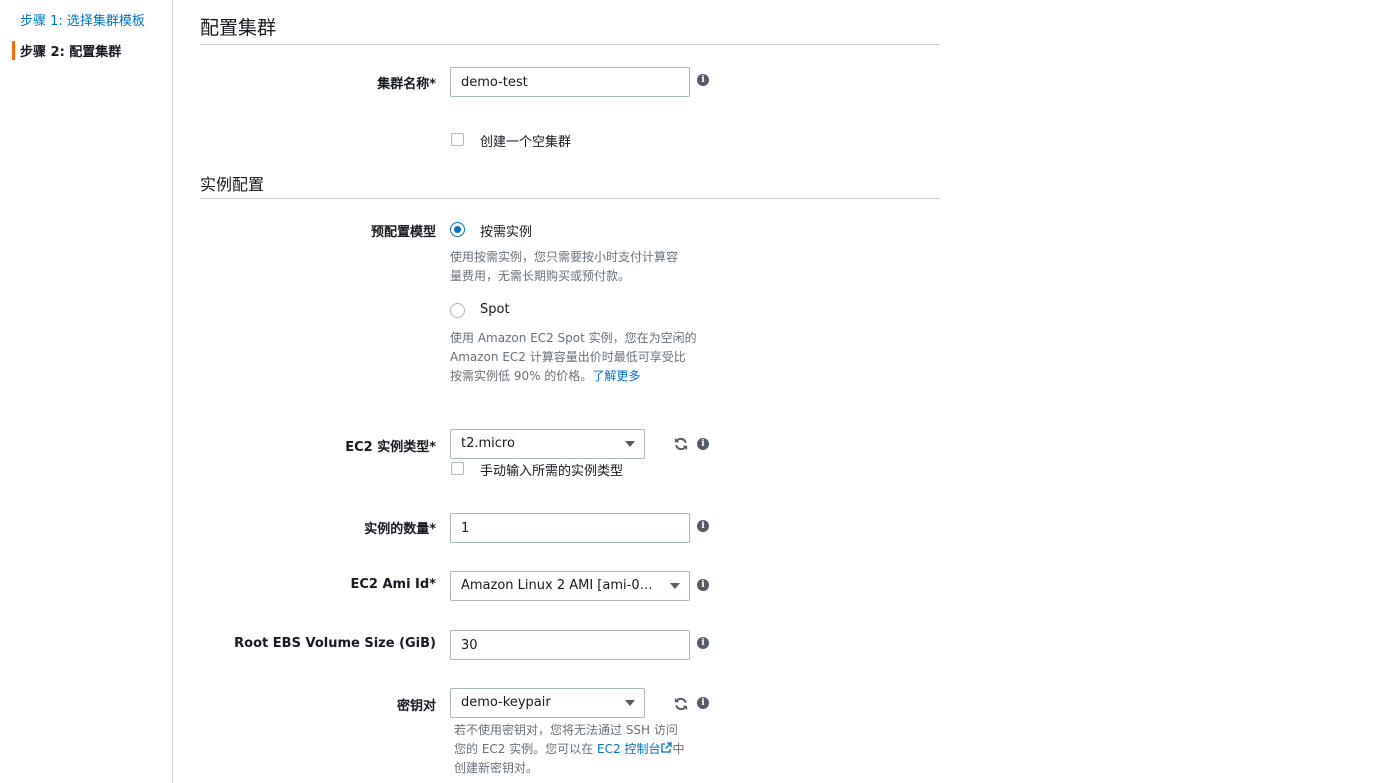 This screenshot has width=1394, height=783. I want to click on spot-radio, so click(457, 310).